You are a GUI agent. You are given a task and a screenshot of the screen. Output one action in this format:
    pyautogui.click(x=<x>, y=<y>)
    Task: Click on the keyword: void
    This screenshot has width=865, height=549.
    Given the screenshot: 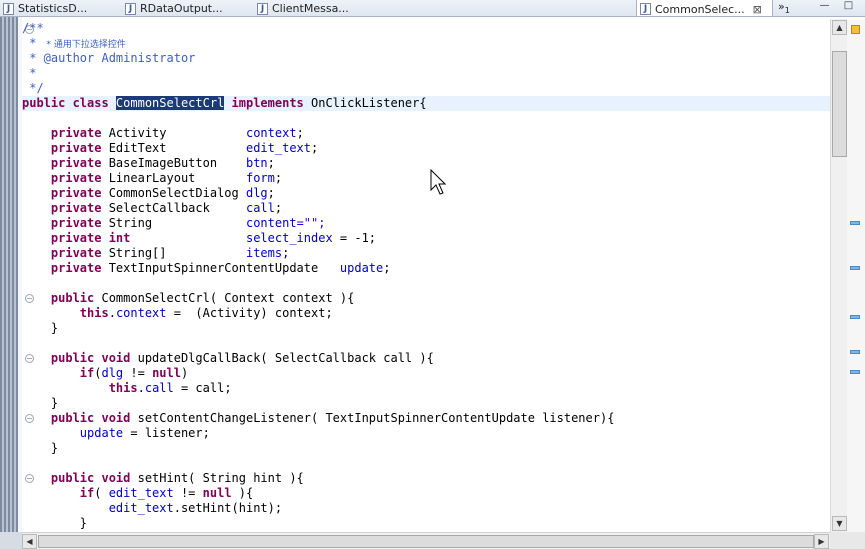 What is the action you would take?
    pyautogui.click(x=119, y=478)
    